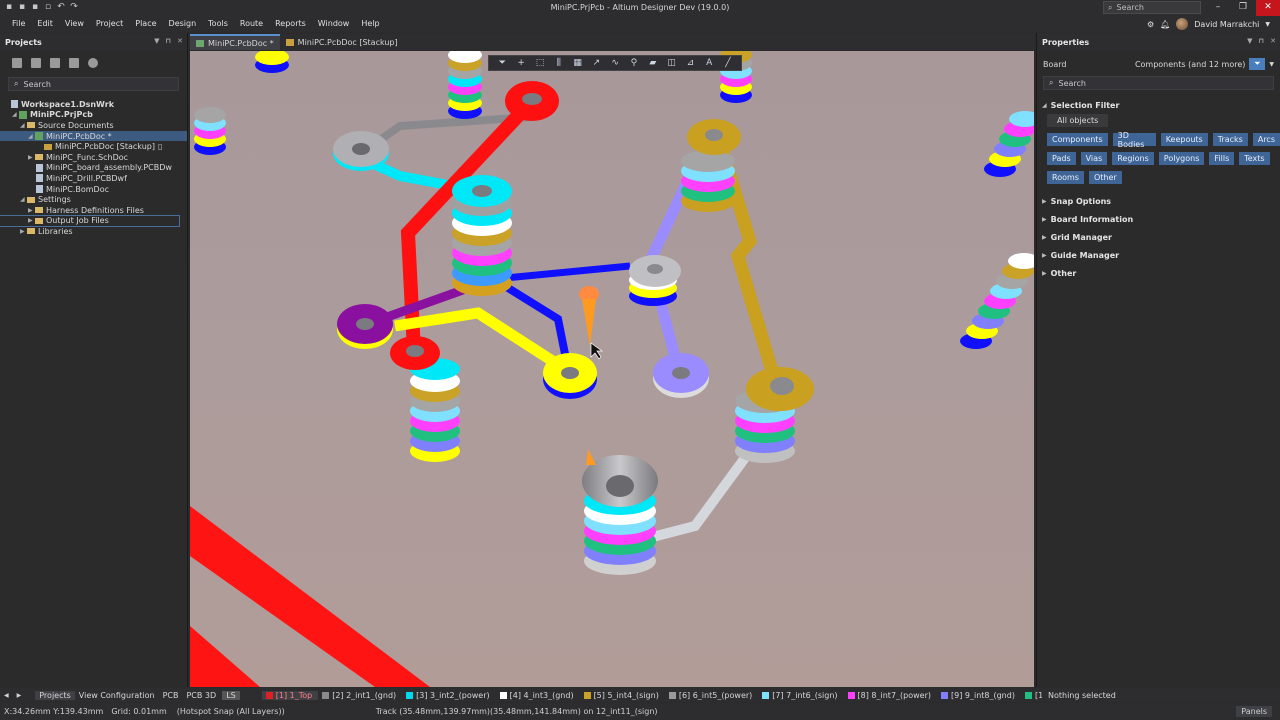  Describe the element at coordinates (290, 23) in the screenshot. I see `menu-reports: Reports` at that location.